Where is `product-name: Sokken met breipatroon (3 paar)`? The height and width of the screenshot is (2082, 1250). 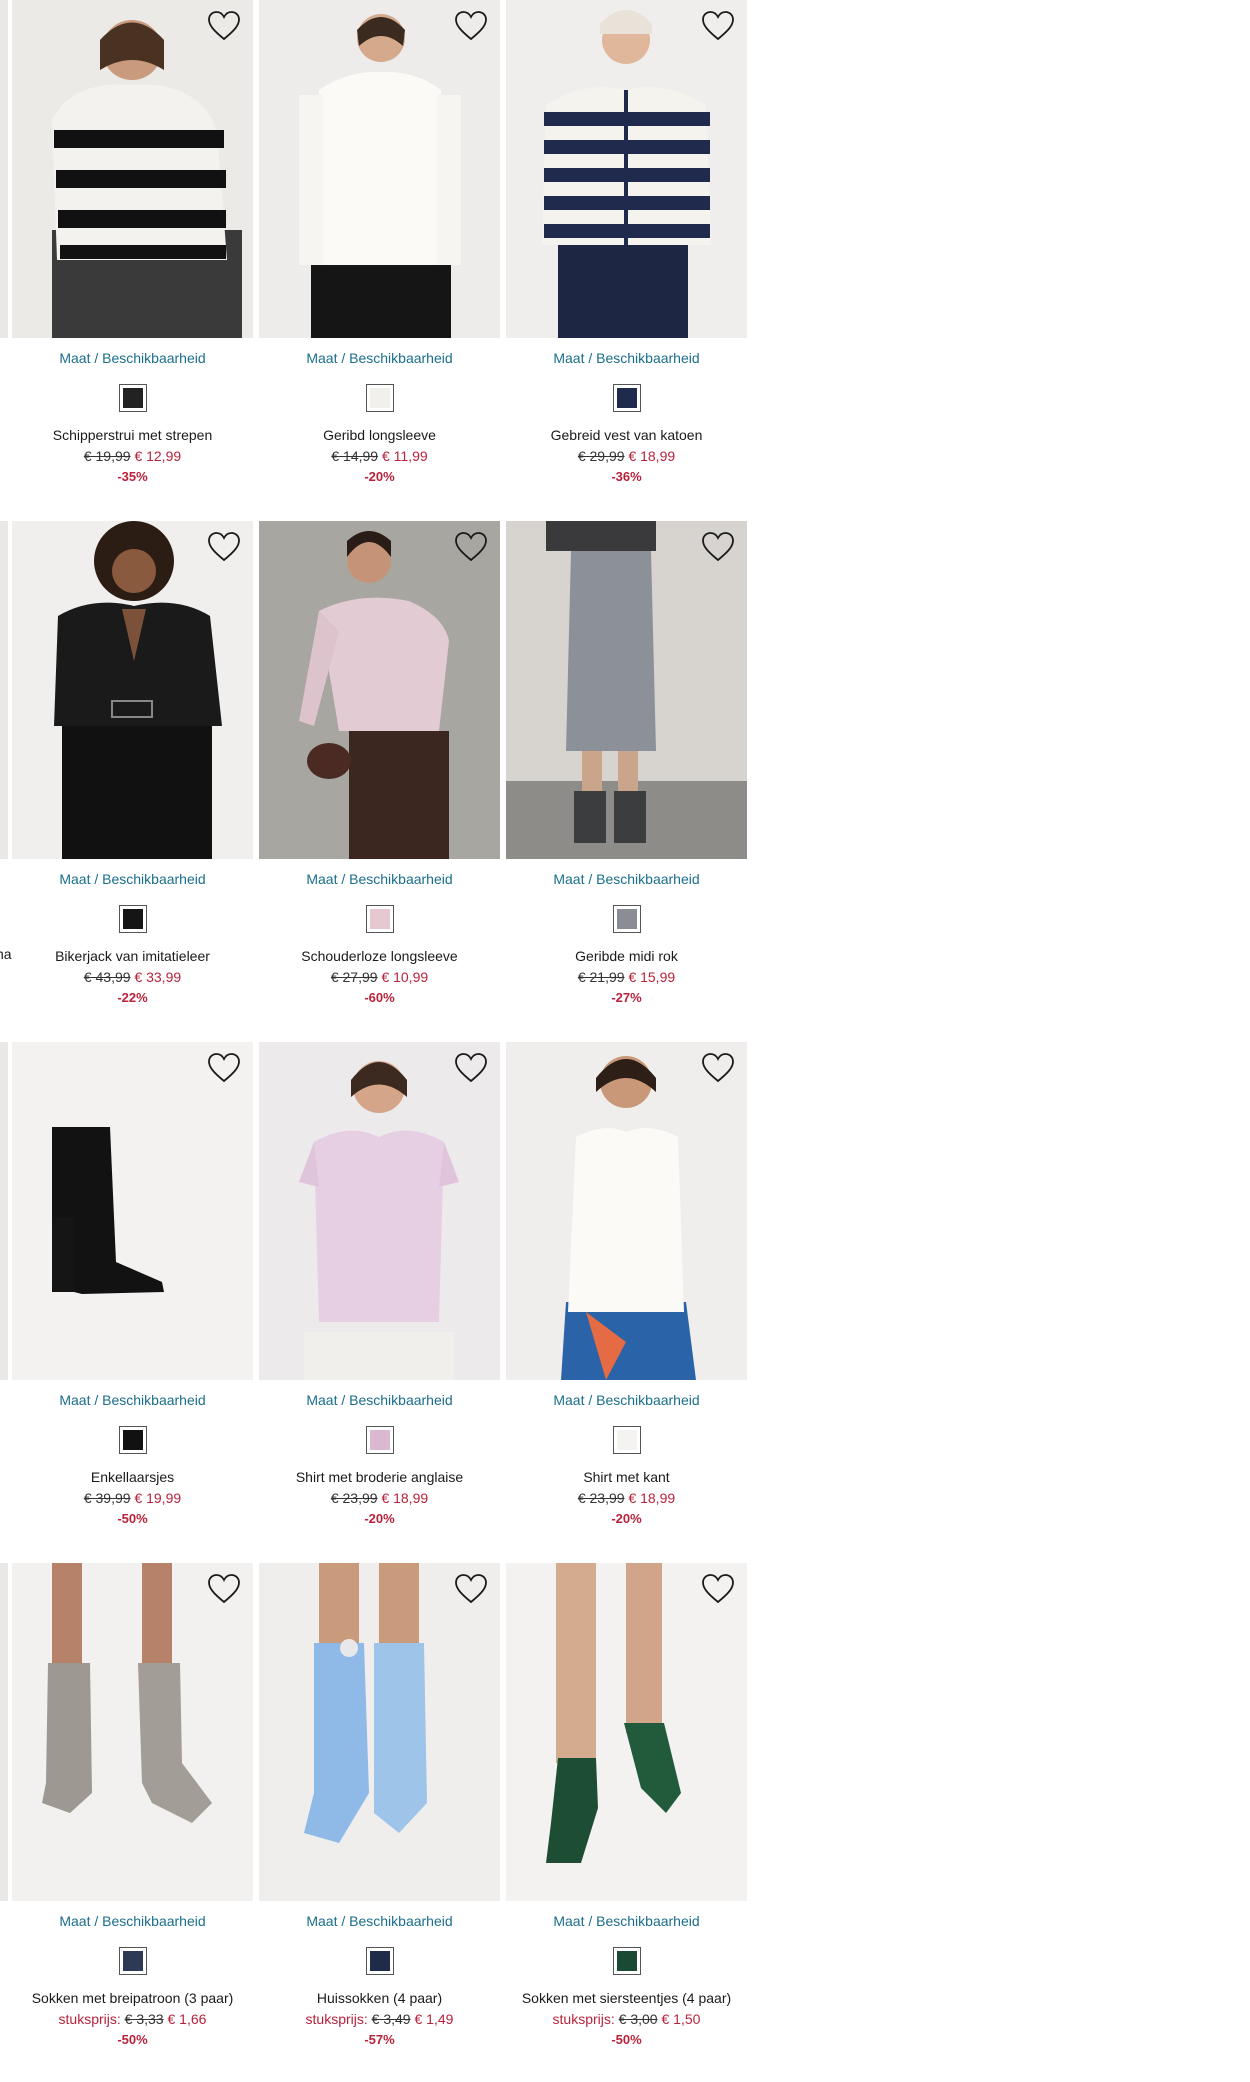 product-name: Sokken met breipatroon (3 paar) is located at coordinates (132, 1999).